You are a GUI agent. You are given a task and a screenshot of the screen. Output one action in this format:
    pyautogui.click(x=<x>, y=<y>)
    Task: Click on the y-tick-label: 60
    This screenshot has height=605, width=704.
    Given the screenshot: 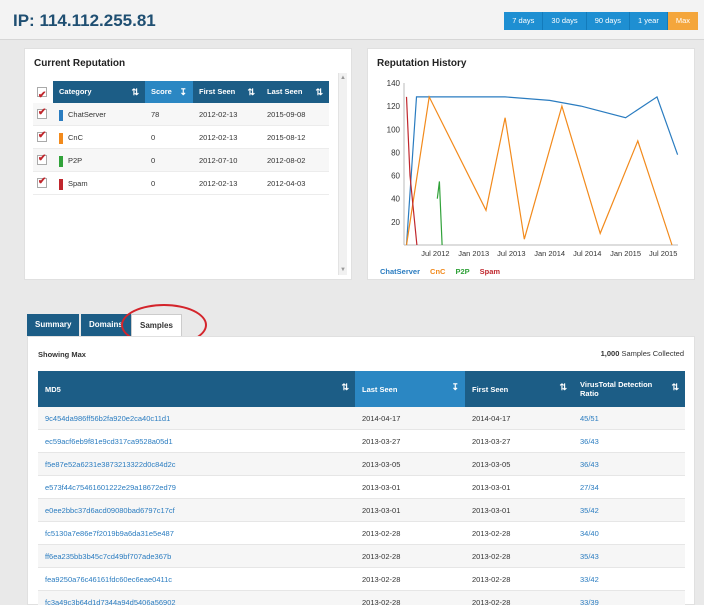 What is the action you would take?
    pyautogui.click(x=395, y=176)
    